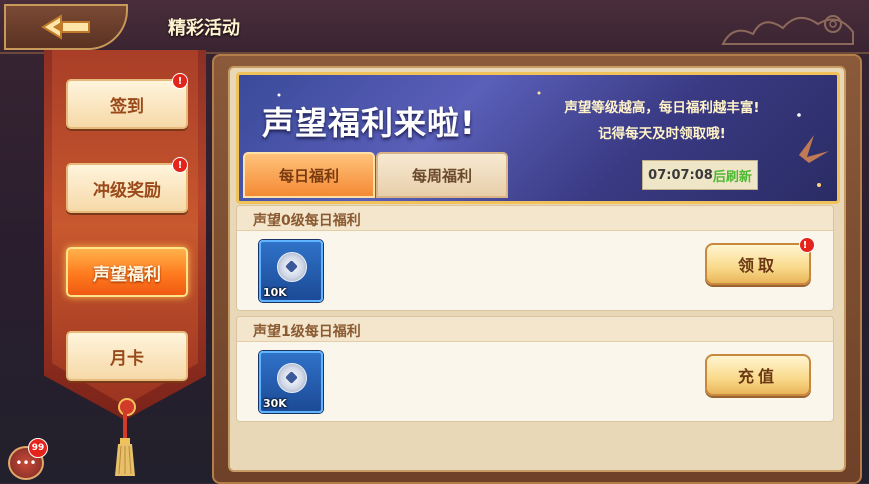  I want to click on tab-prestige-welfare: 声望福利, so click(127, 272).